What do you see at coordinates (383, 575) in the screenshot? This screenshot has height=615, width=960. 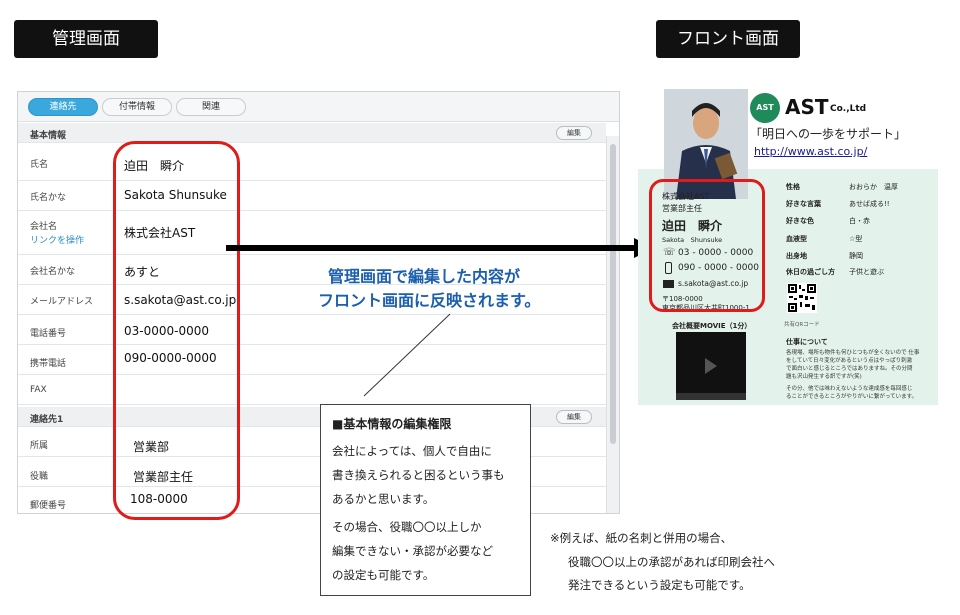 I see `callout-line: の設定も可能です。` at bounding box center [383, 575].